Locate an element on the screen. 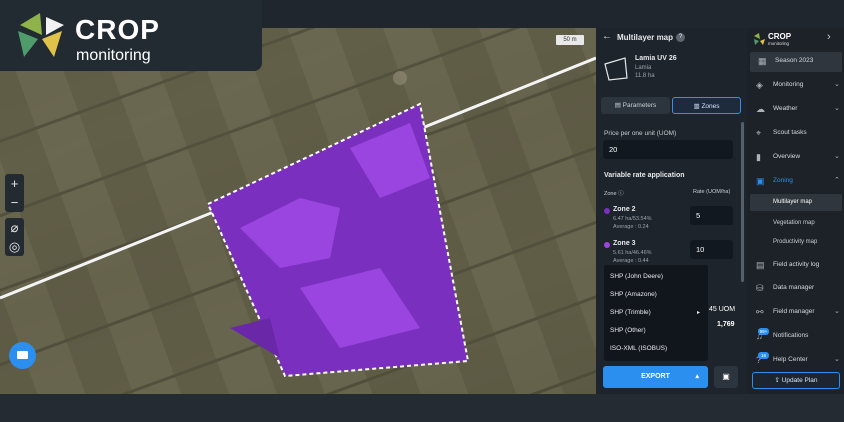 The width and height of the screenshot is (844, 422). layers-icon: ◈ is located at coordinates (759, 85).